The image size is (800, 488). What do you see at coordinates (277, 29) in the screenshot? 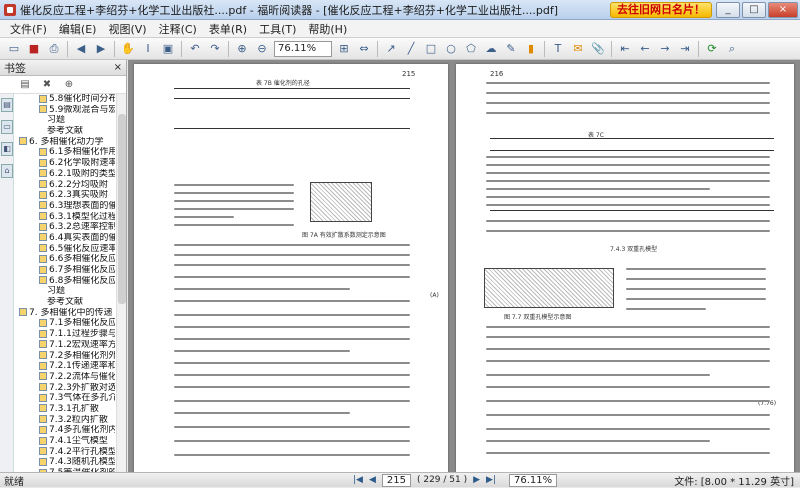
I see `menu-tools: 工具(T)` at bounding box center [277, 29].